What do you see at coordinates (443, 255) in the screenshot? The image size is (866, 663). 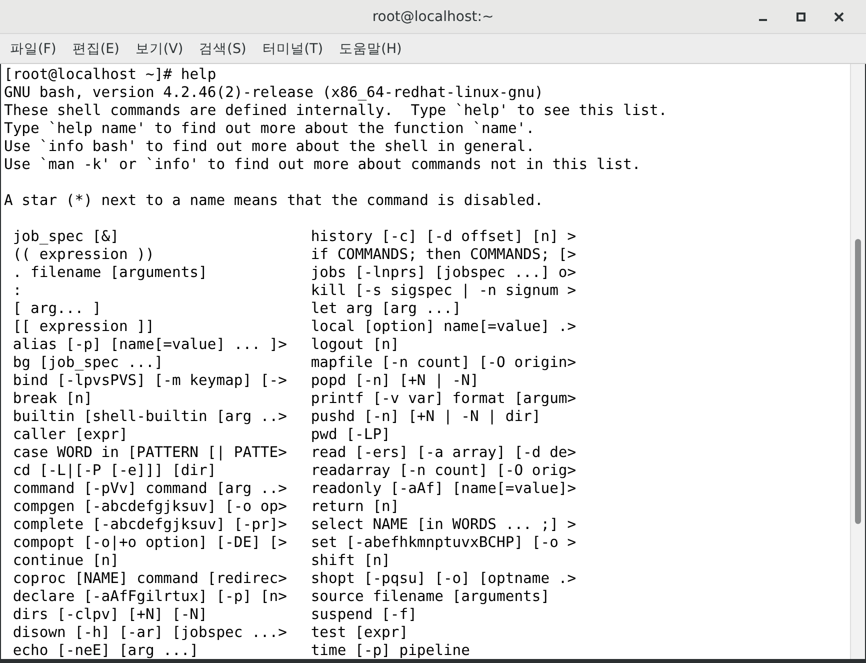 I see `command-entry: if COMMANDS; then COMMANDS; [>` at bounding box center [443, 255].